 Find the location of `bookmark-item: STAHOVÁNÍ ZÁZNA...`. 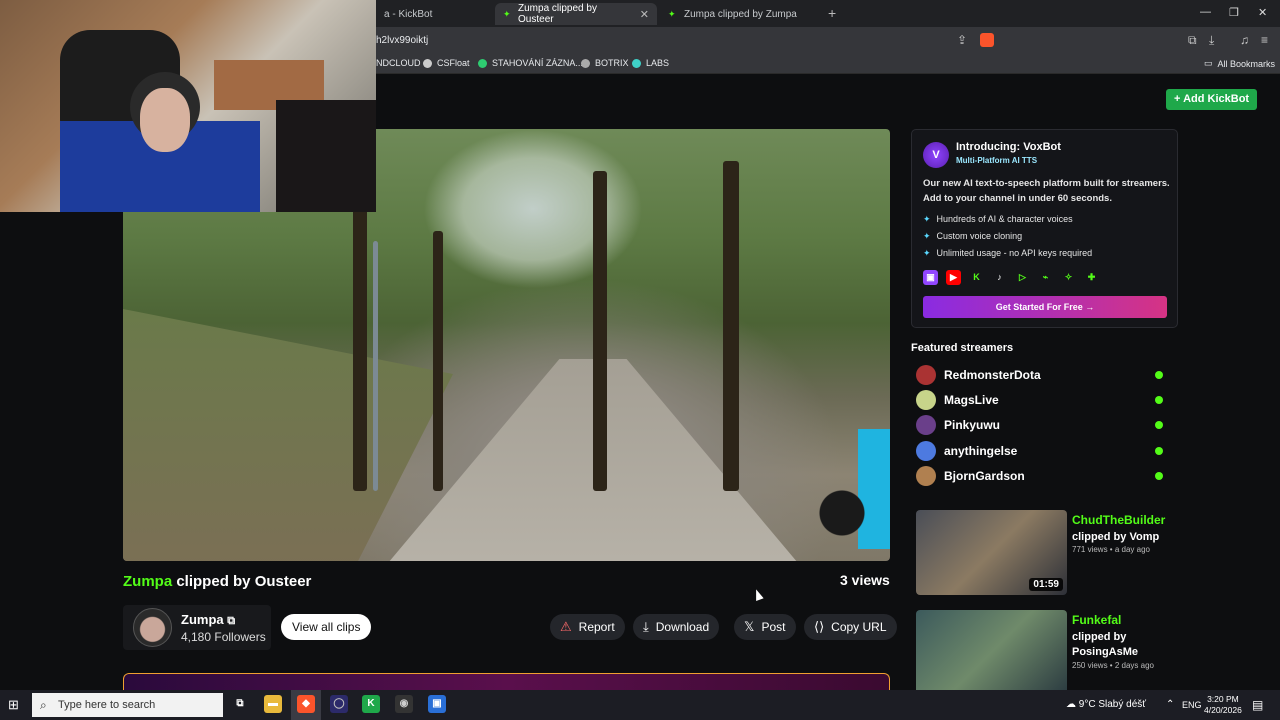

bookmark-item: STAHOVÁNÍ ZÁZNA... is located at coordinates (530, 63).